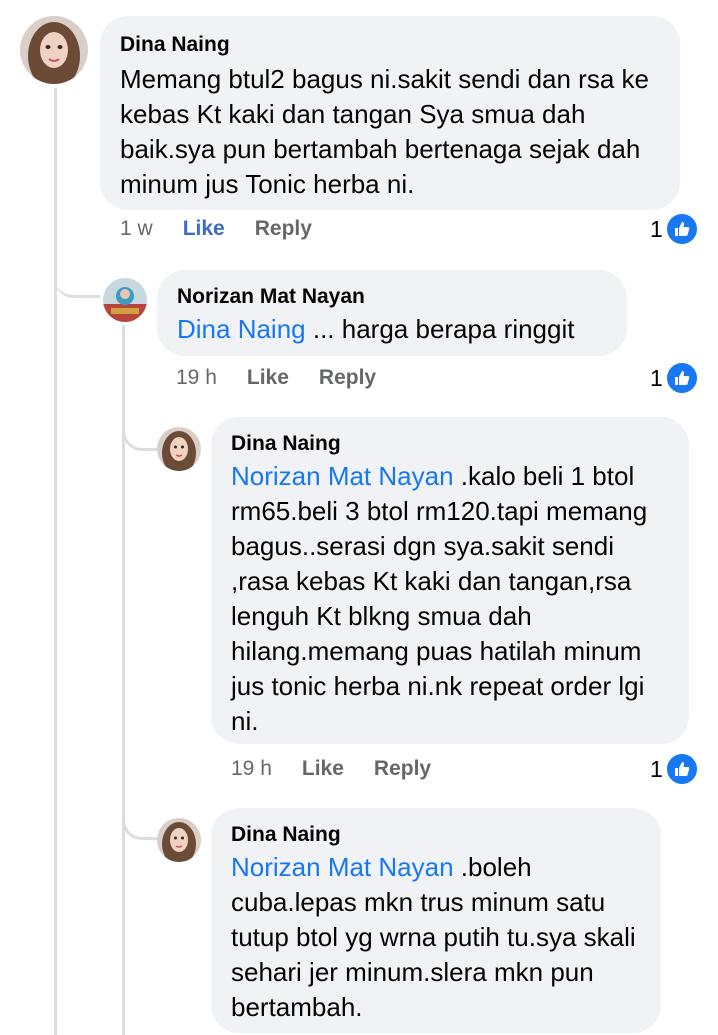 This screenshot has height=1035, width=718. I want to click on comment-timestamp: 1 w, so click(136, 229).